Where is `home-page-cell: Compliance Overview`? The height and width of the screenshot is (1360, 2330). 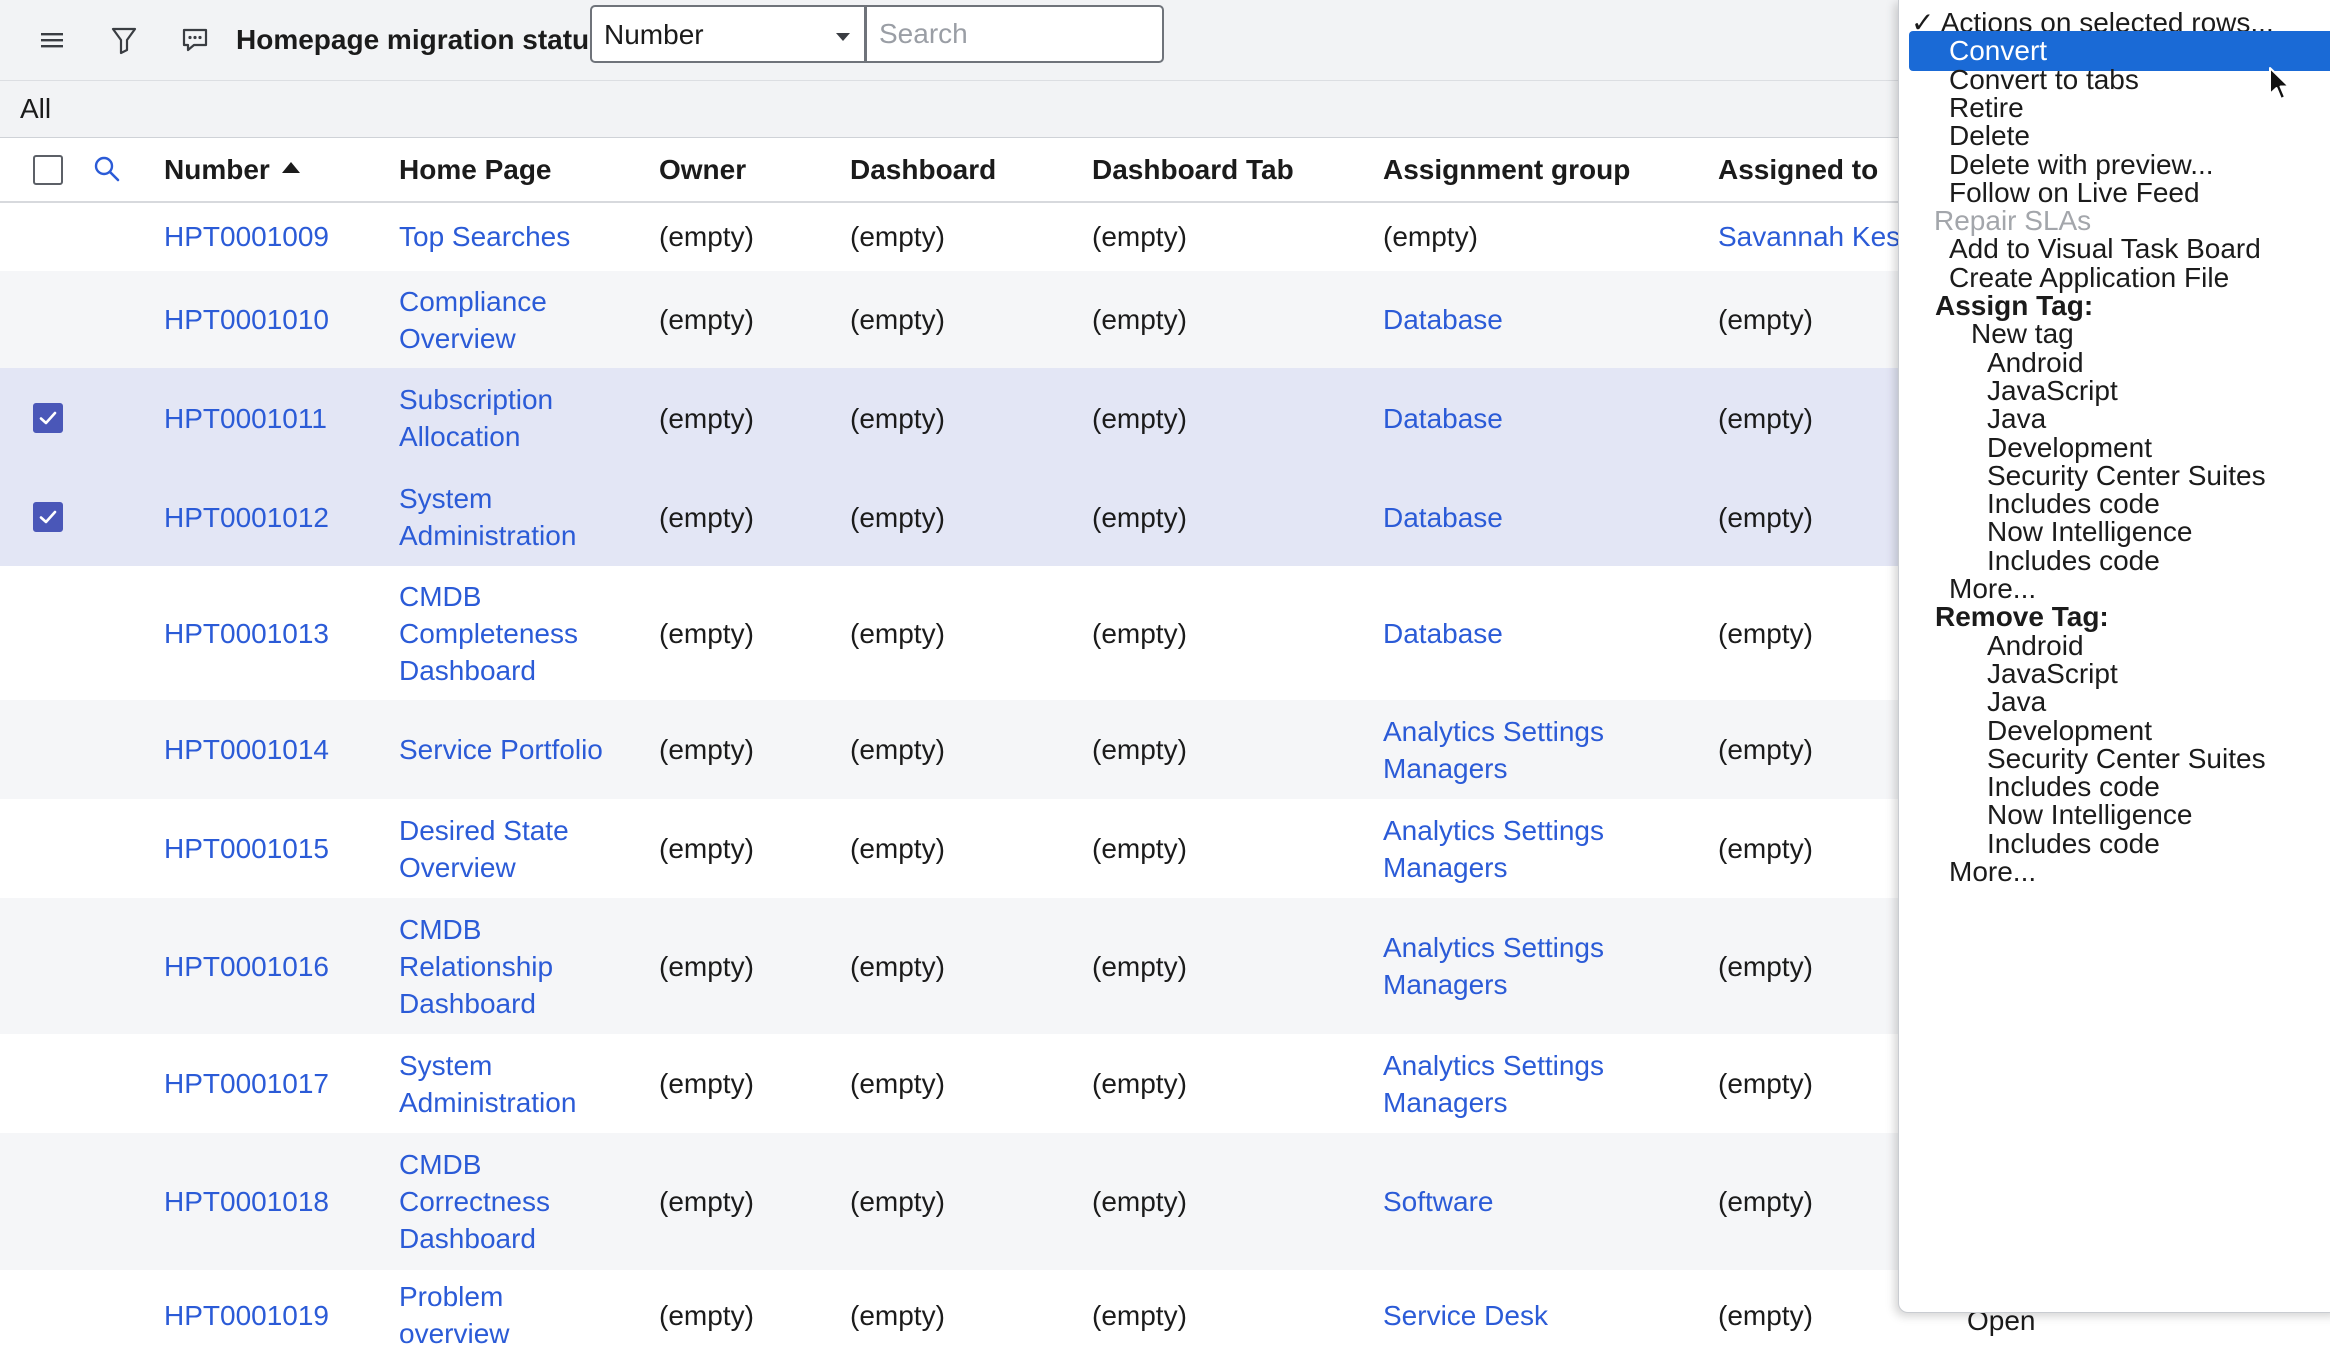
home-page-cell: Compliance Overview is located at coordinates (473, 319).